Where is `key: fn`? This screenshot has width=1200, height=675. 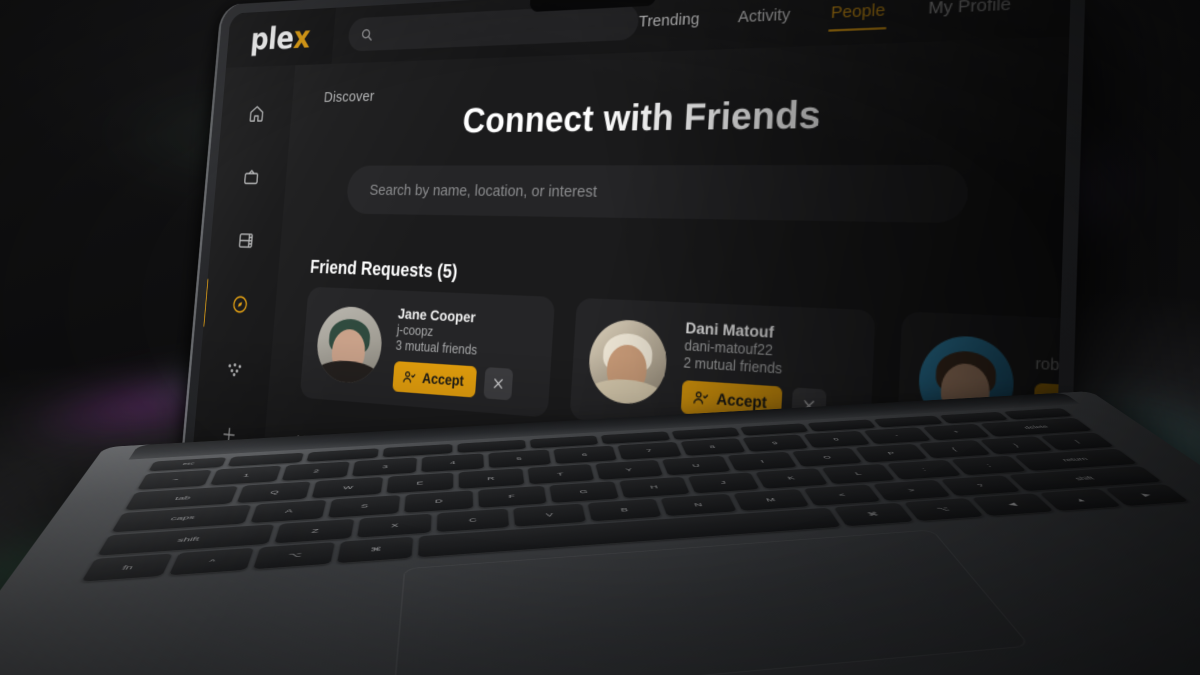
key: fn is located at coordinates (127, 567).